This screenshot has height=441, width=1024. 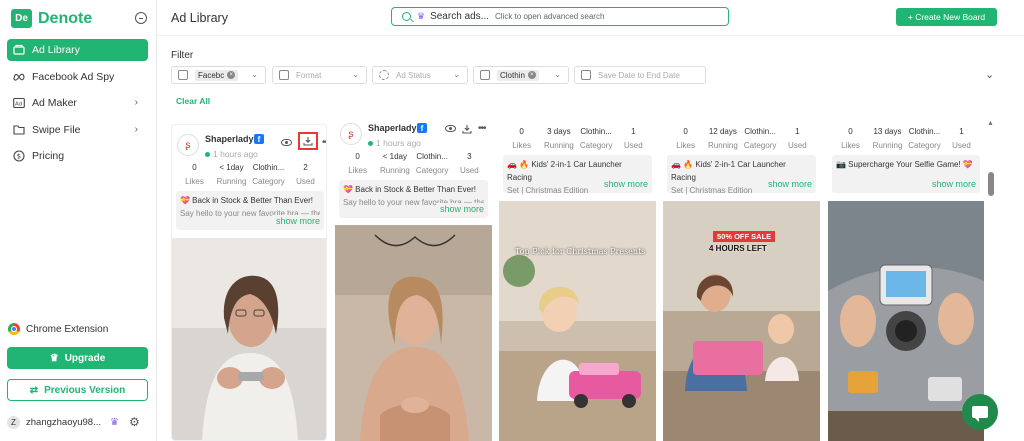 I want to click on previous-version-label: Previous Version, so click(x=85, y=390).